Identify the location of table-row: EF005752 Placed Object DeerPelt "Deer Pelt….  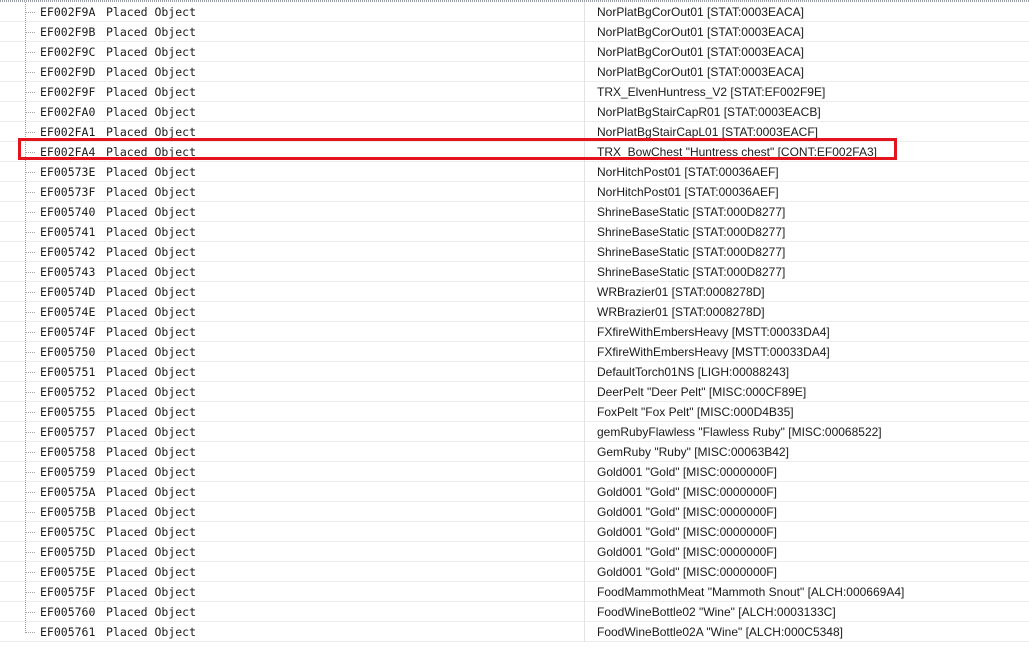
(514, 392).